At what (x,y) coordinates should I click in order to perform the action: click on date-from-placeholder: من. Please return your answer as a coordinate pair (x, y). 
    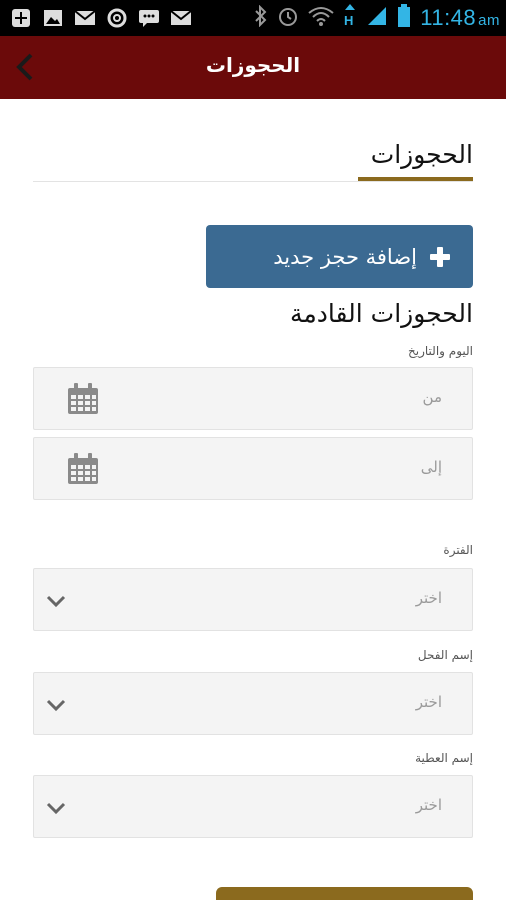
    Looking at the image, I should click on (432, 397).